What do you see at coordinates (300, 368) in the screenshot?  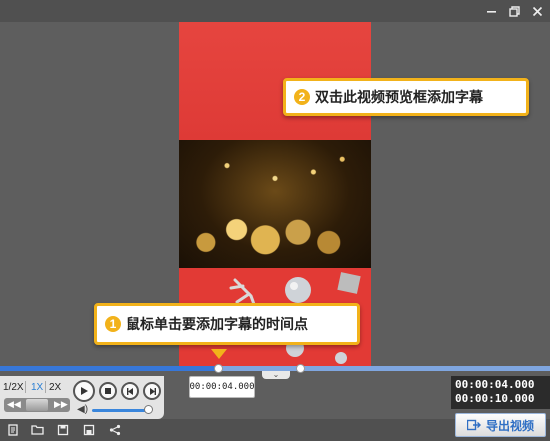 I see `timeline-knob-end` at bounding box center [300, 368].